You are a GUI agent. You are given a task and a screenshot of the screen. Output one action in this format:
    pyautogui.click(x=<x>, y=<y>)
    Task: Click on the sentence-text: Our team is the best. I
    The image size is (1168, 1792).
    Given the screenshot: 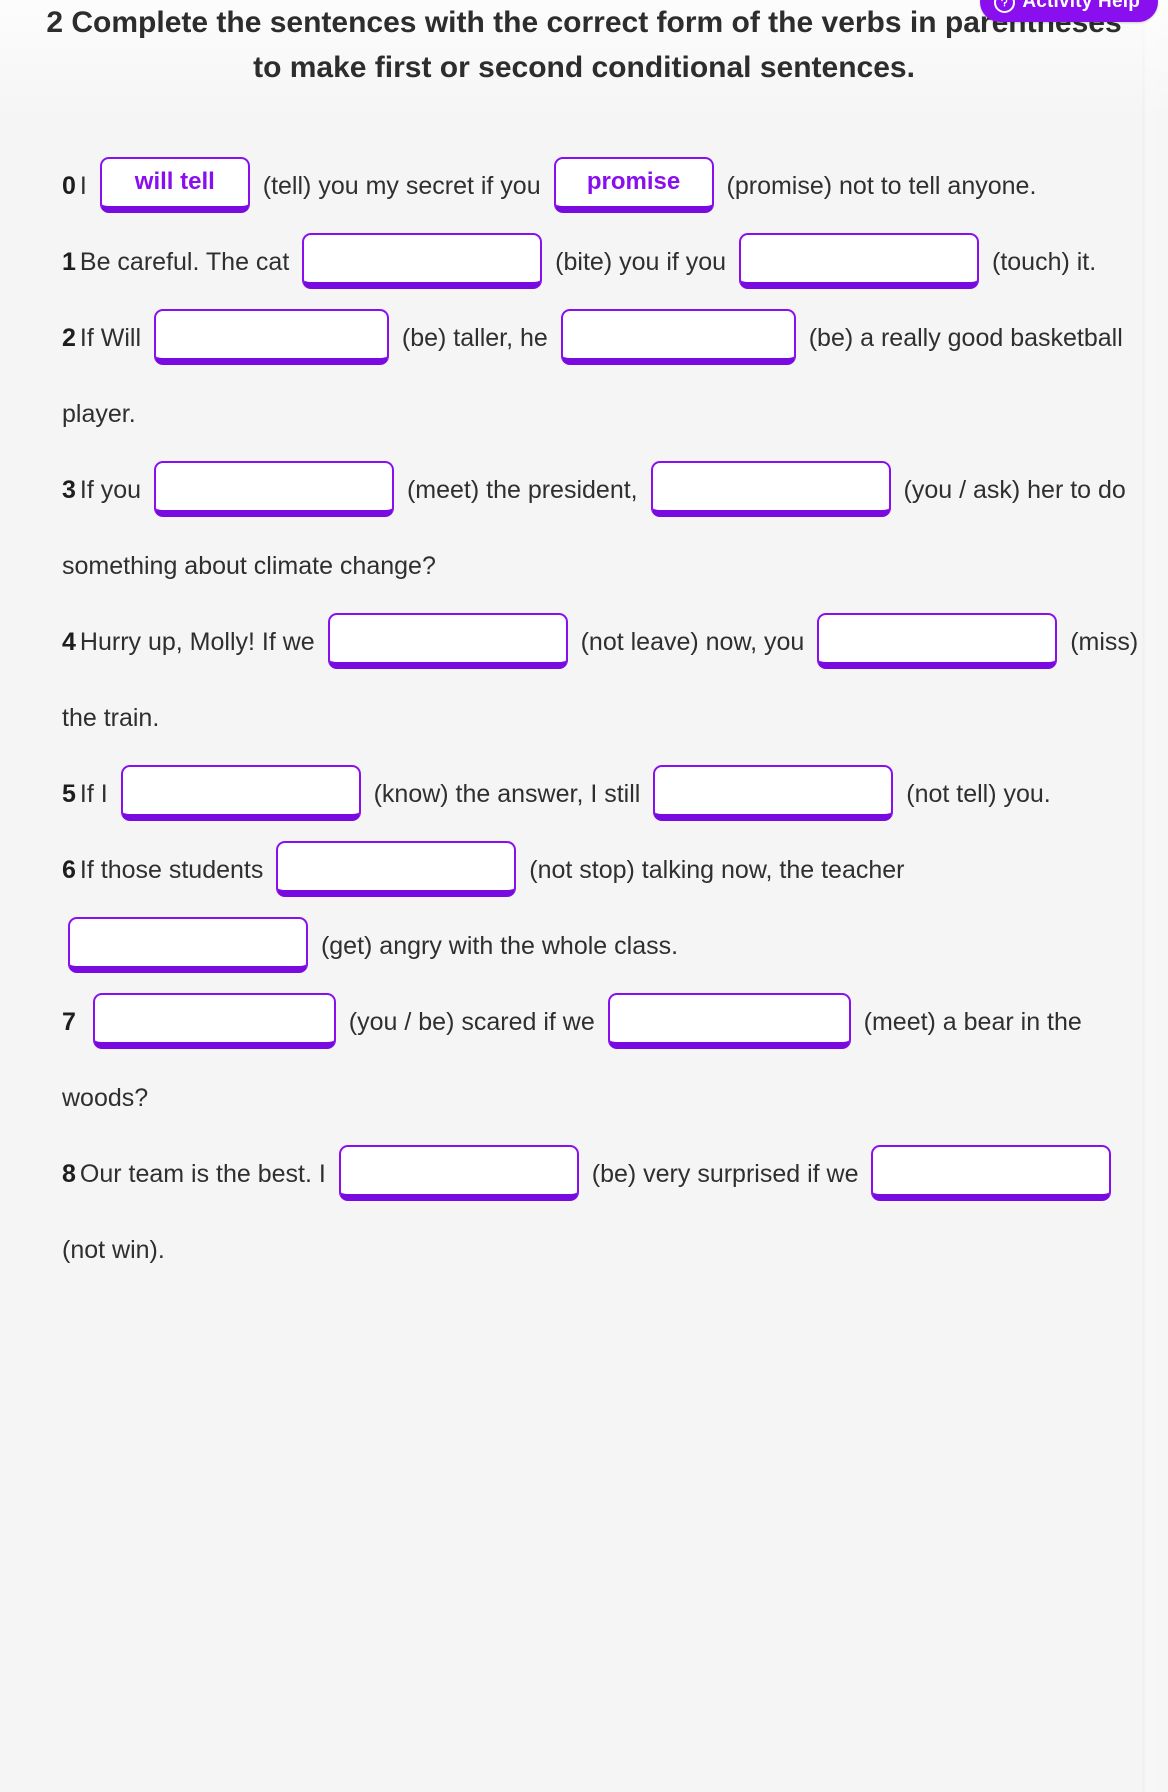 What is the action you would take?
    pyautogui.click(x=206, y=1174)
    